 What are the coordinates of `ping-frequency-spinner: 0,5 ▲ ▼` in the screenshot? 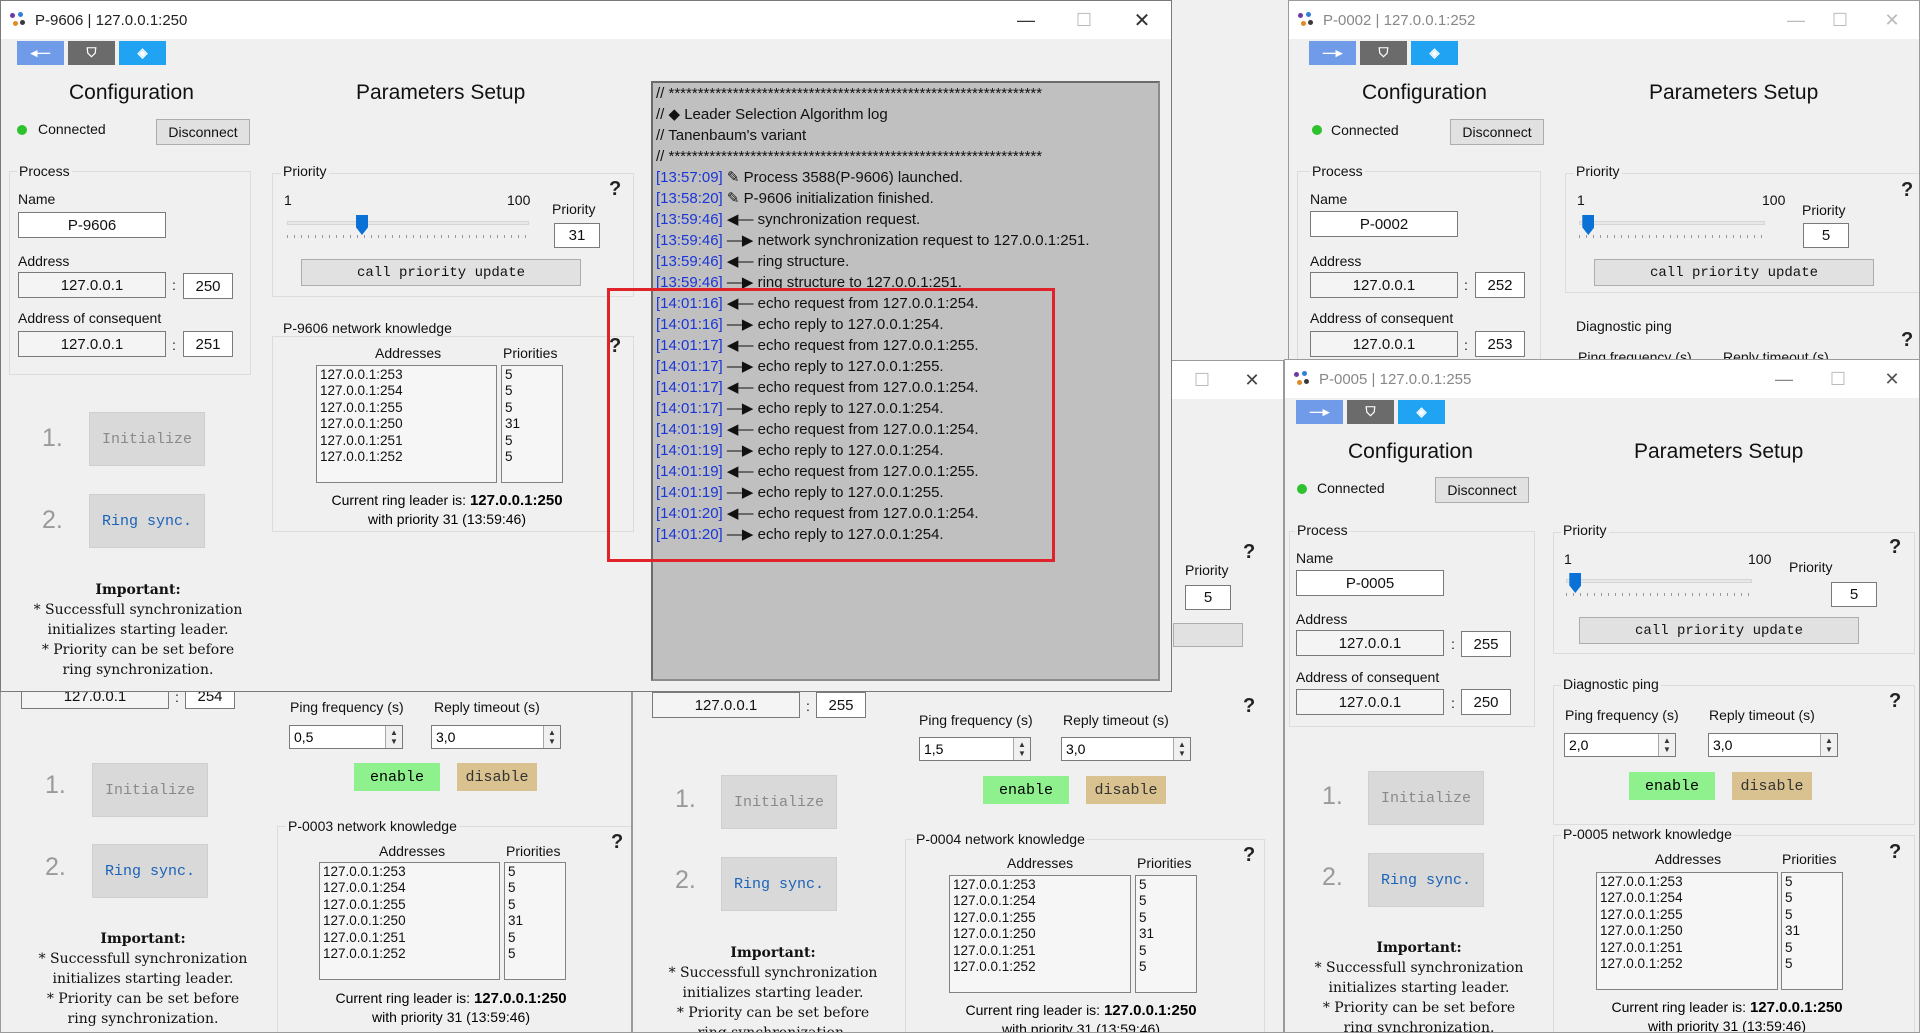 It's located at (346, 737).